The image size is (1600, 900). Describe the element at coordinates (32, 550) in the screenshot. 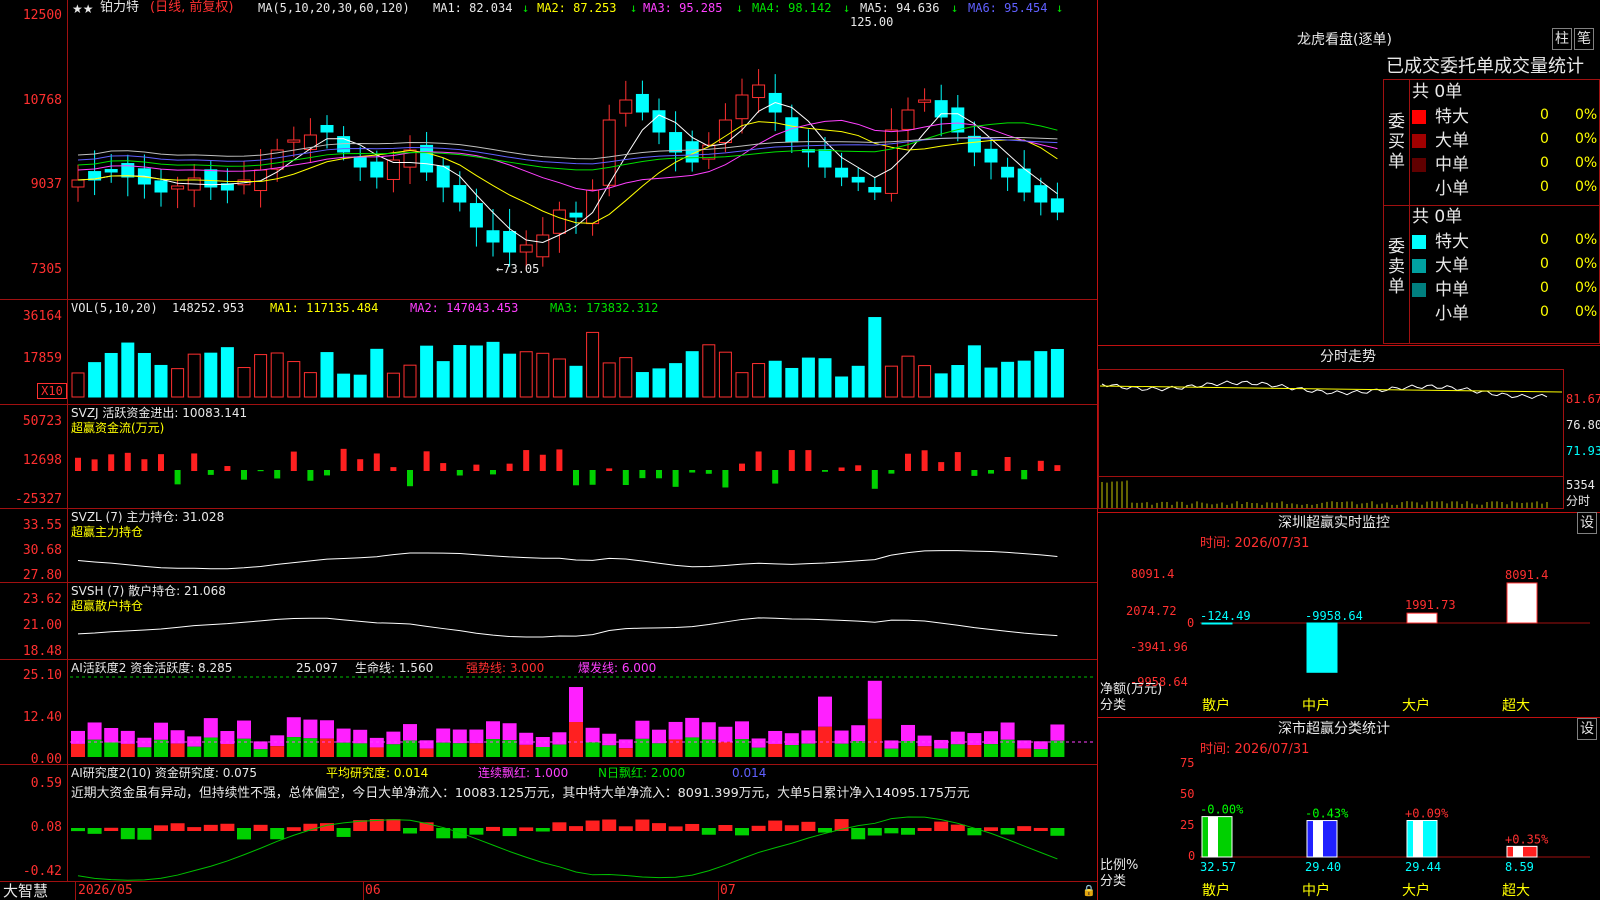

I see `y-tick: 30.68` at that location.